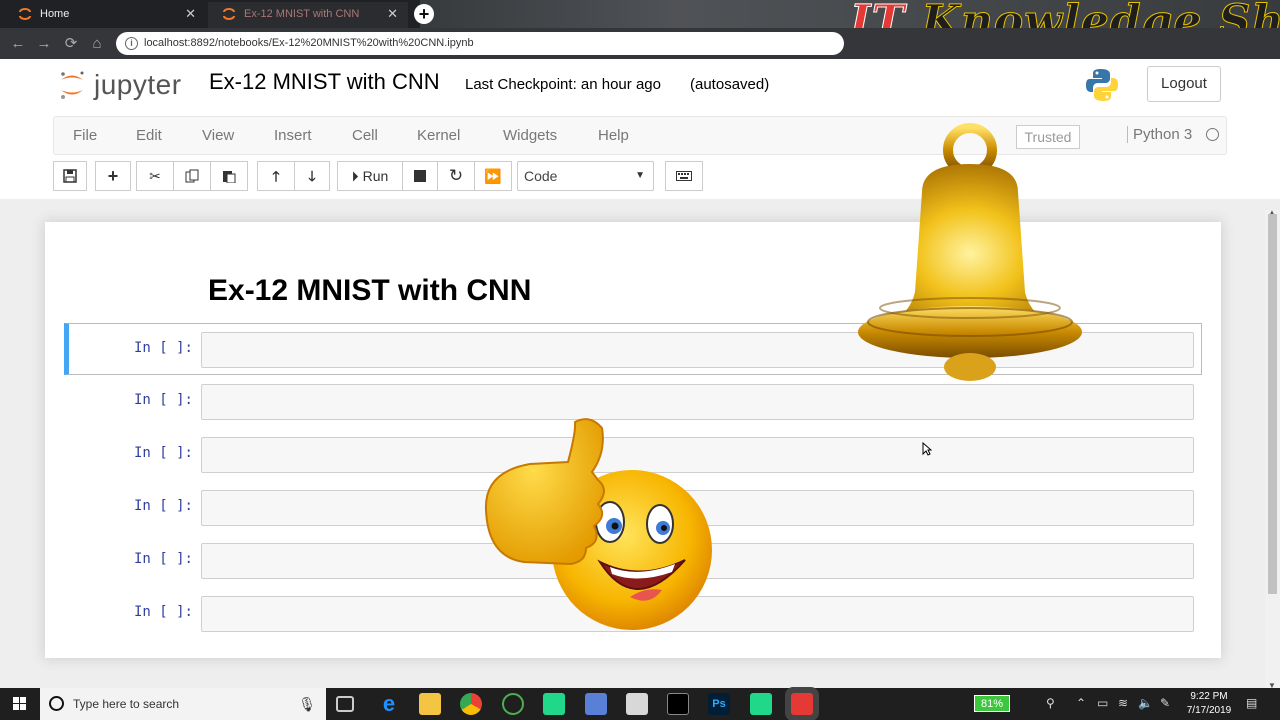 The width and height of the screenshot is (1280, 720). Describe the element at coordinates (85, 135) in the screenshot. I see `menu-file: File` at that location.